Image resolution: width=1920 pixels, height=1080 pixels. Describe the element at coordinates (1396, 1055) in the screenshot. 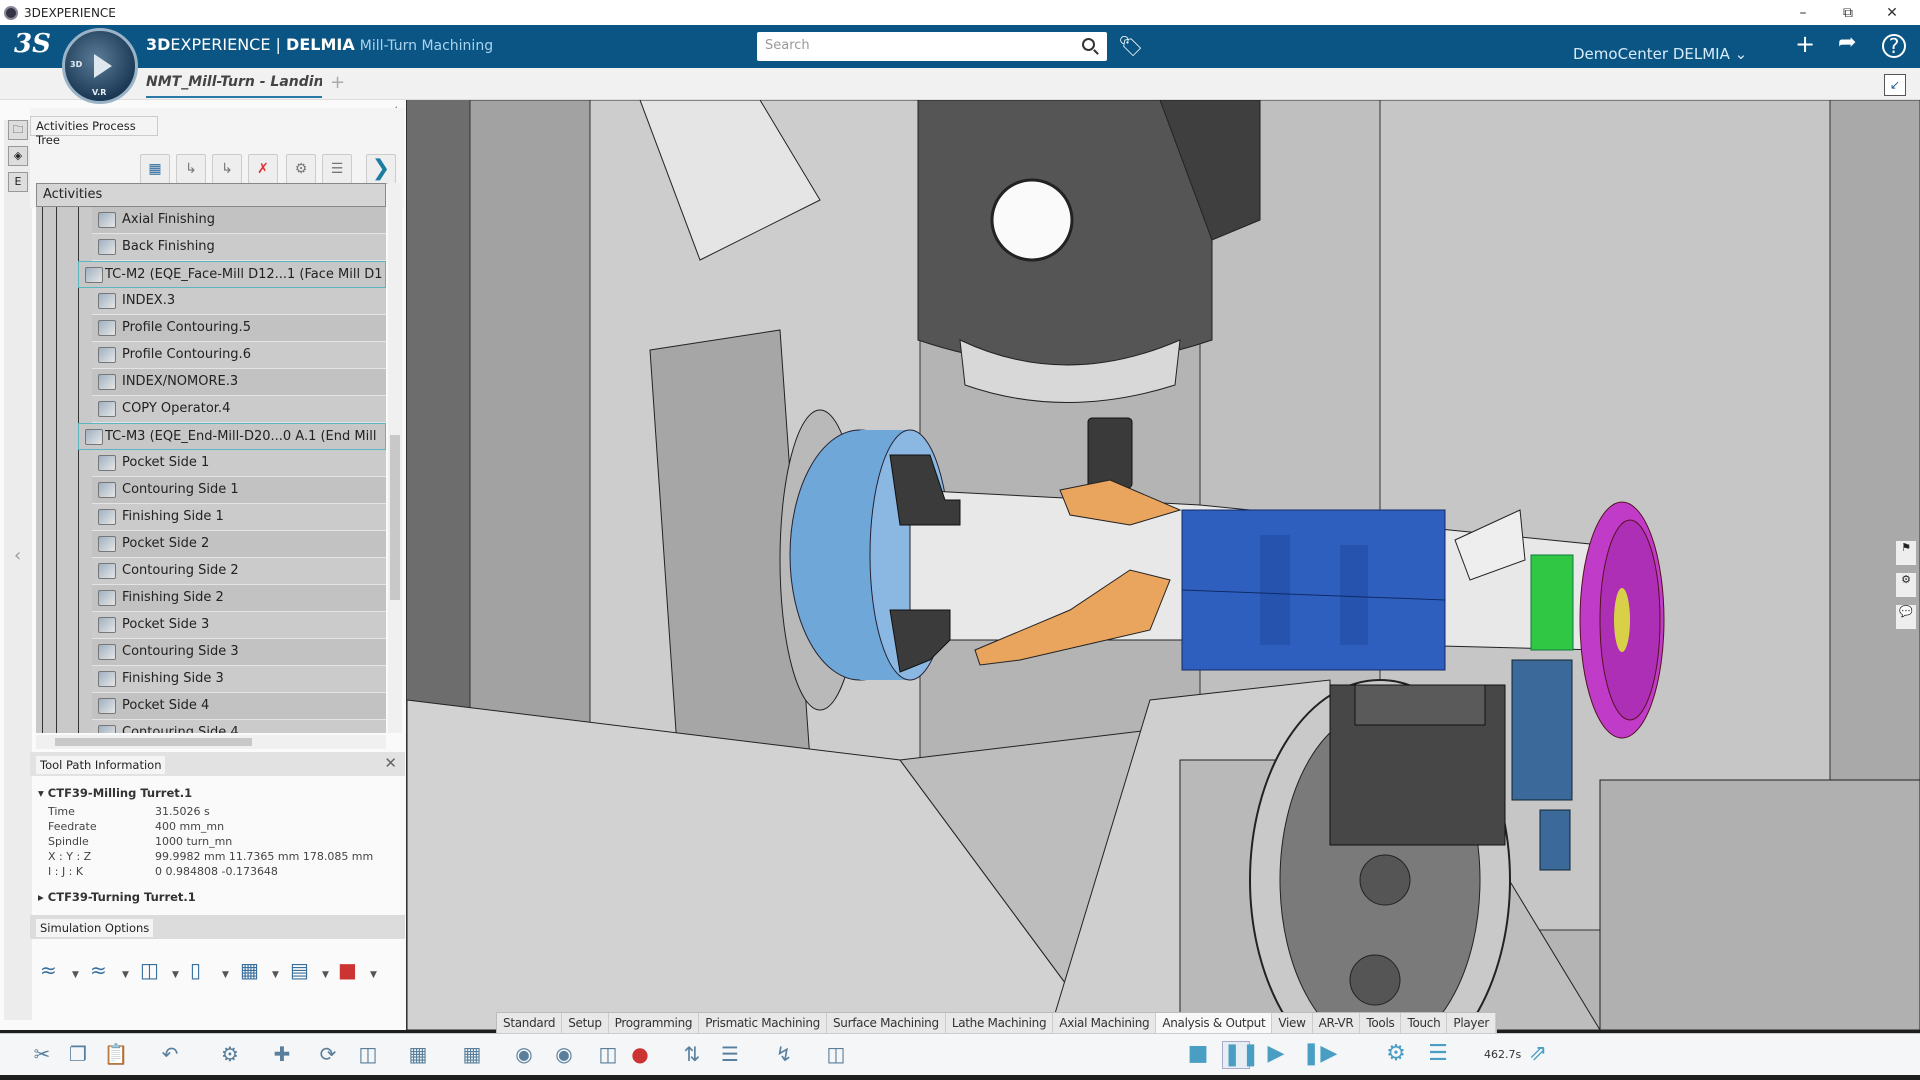

I see `settings-icon: ⚙` at that location.